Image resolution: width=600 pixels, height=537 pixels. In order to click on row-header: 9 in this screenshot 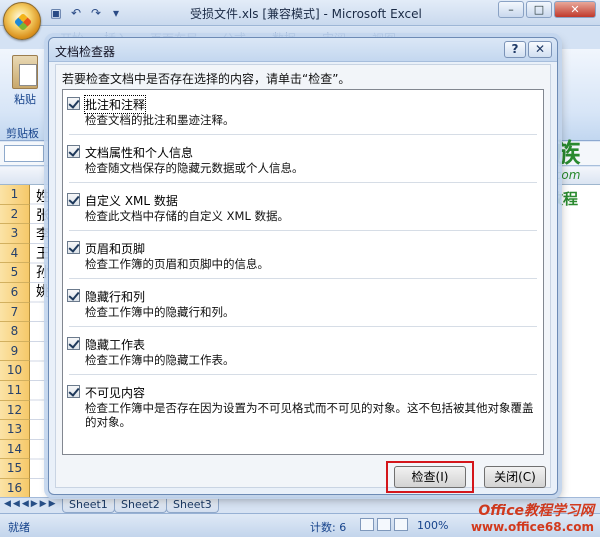, I will do `click(15, 351)`.